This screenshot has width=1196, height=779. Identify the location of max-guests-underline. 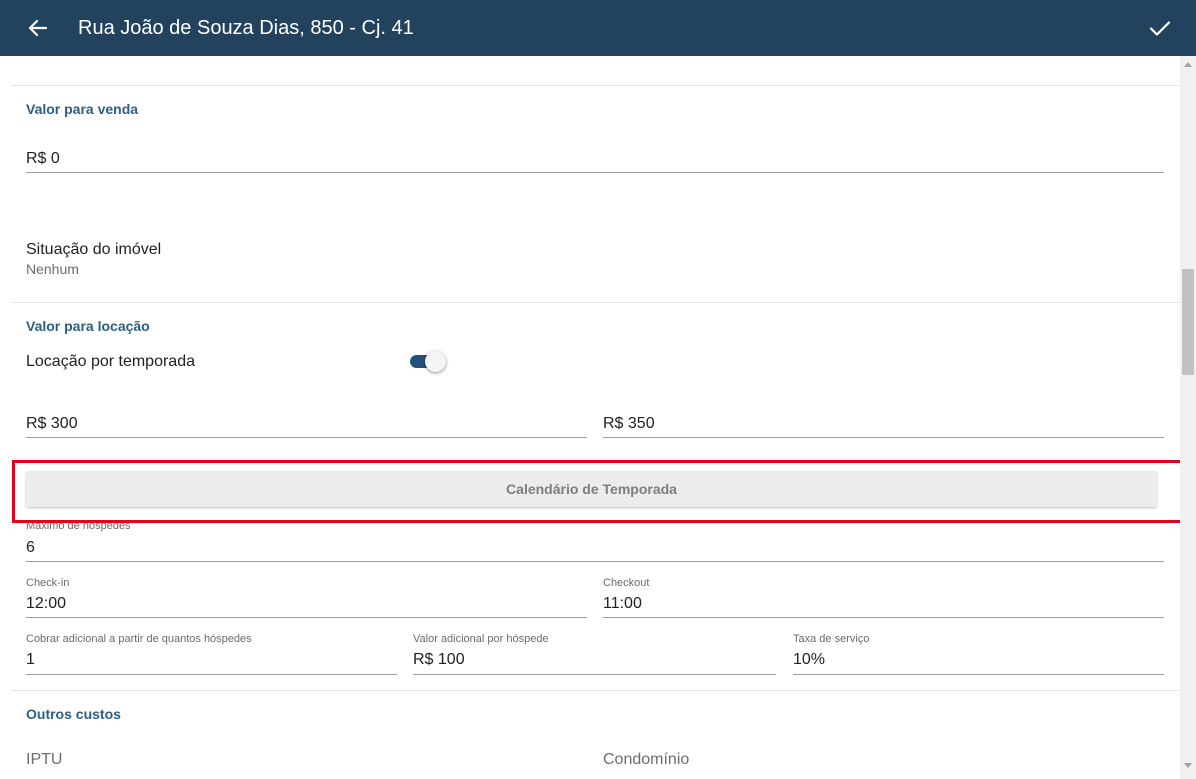
(595, 561).